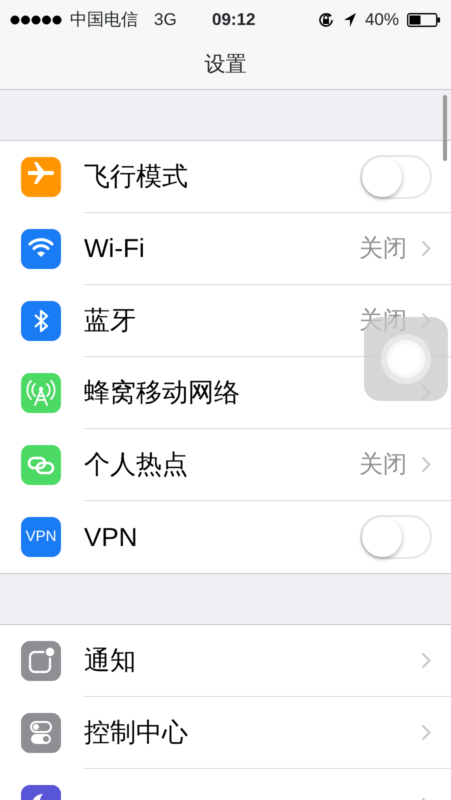 The image size is (451, 800). What do you see at coordinates (111, 537) in the screenshot?
I see `row-label: VPN` at bounding box center [111, 537].